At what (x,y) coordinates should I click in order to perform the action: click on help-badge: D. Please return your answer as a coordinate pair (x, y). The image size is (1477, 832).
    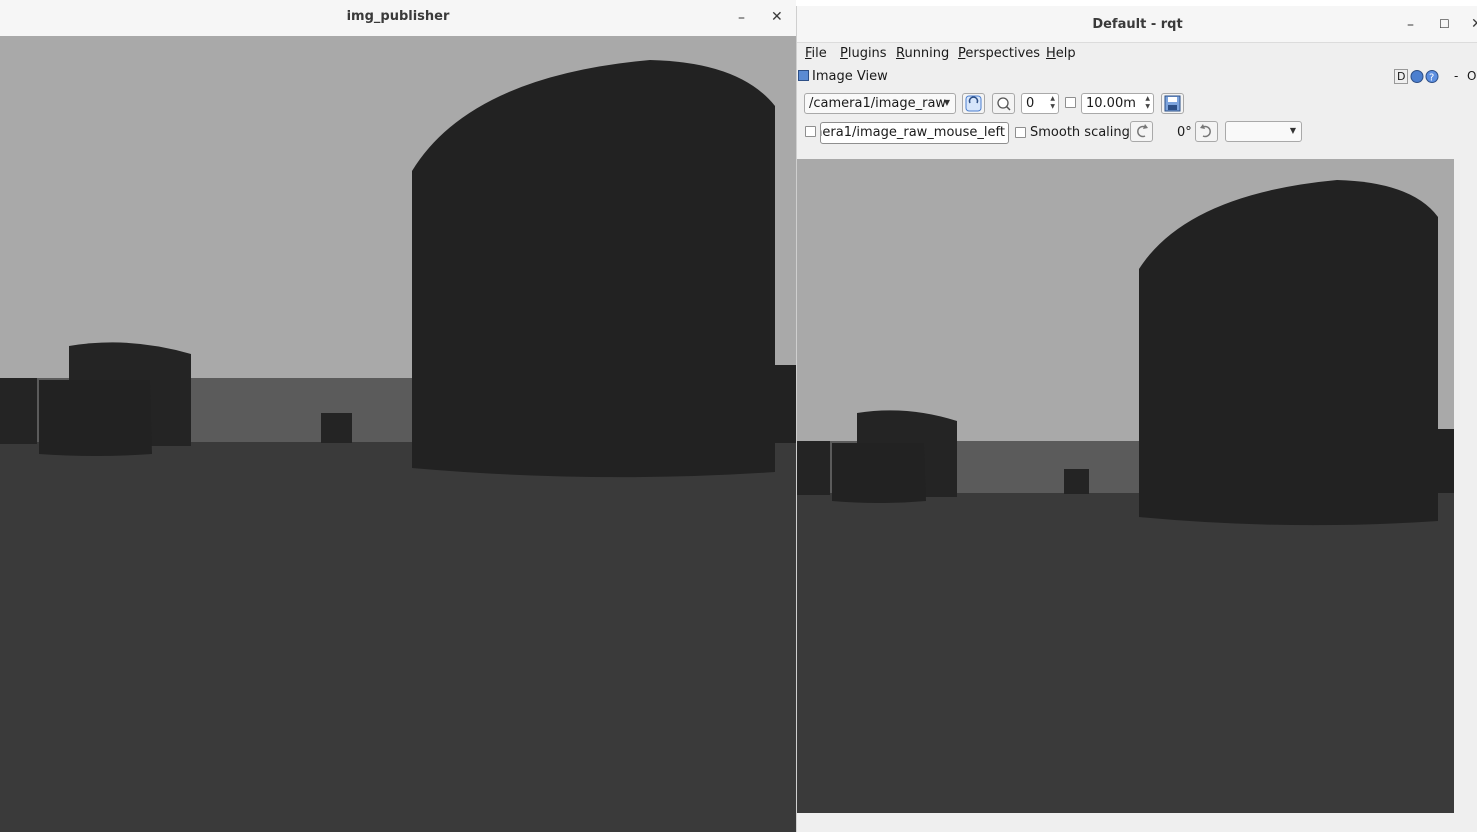
    Looking at the image, I should click on (1401, 76).